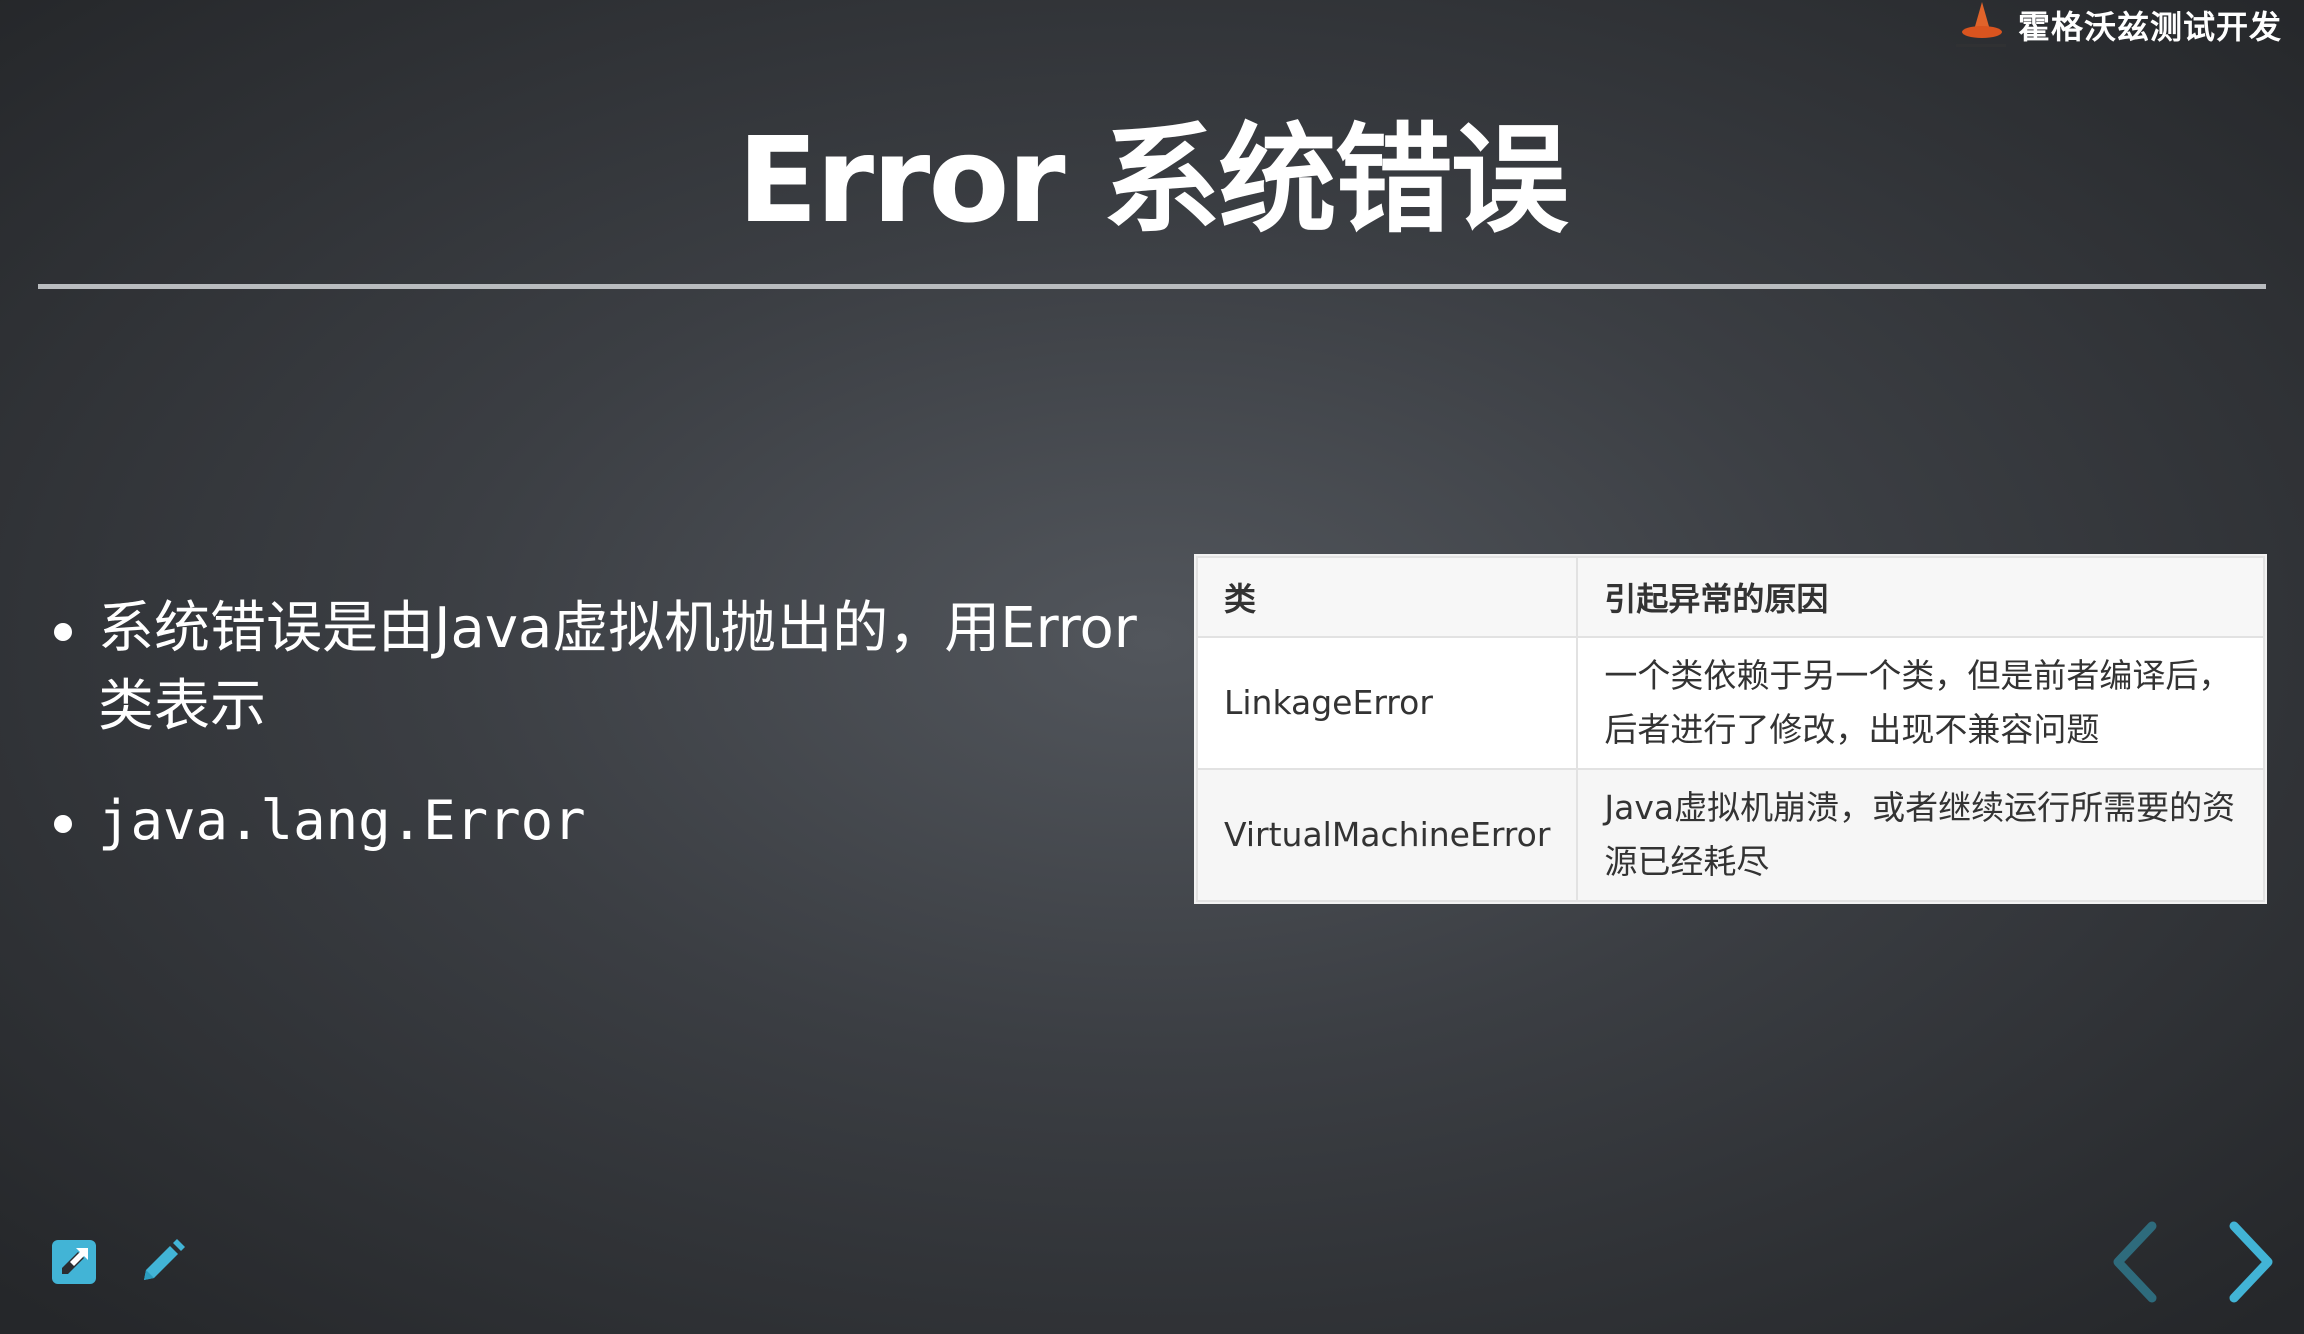  Describe the element at coordinates (1152, 286) in the screenshot. I see `title-divider` at that location.